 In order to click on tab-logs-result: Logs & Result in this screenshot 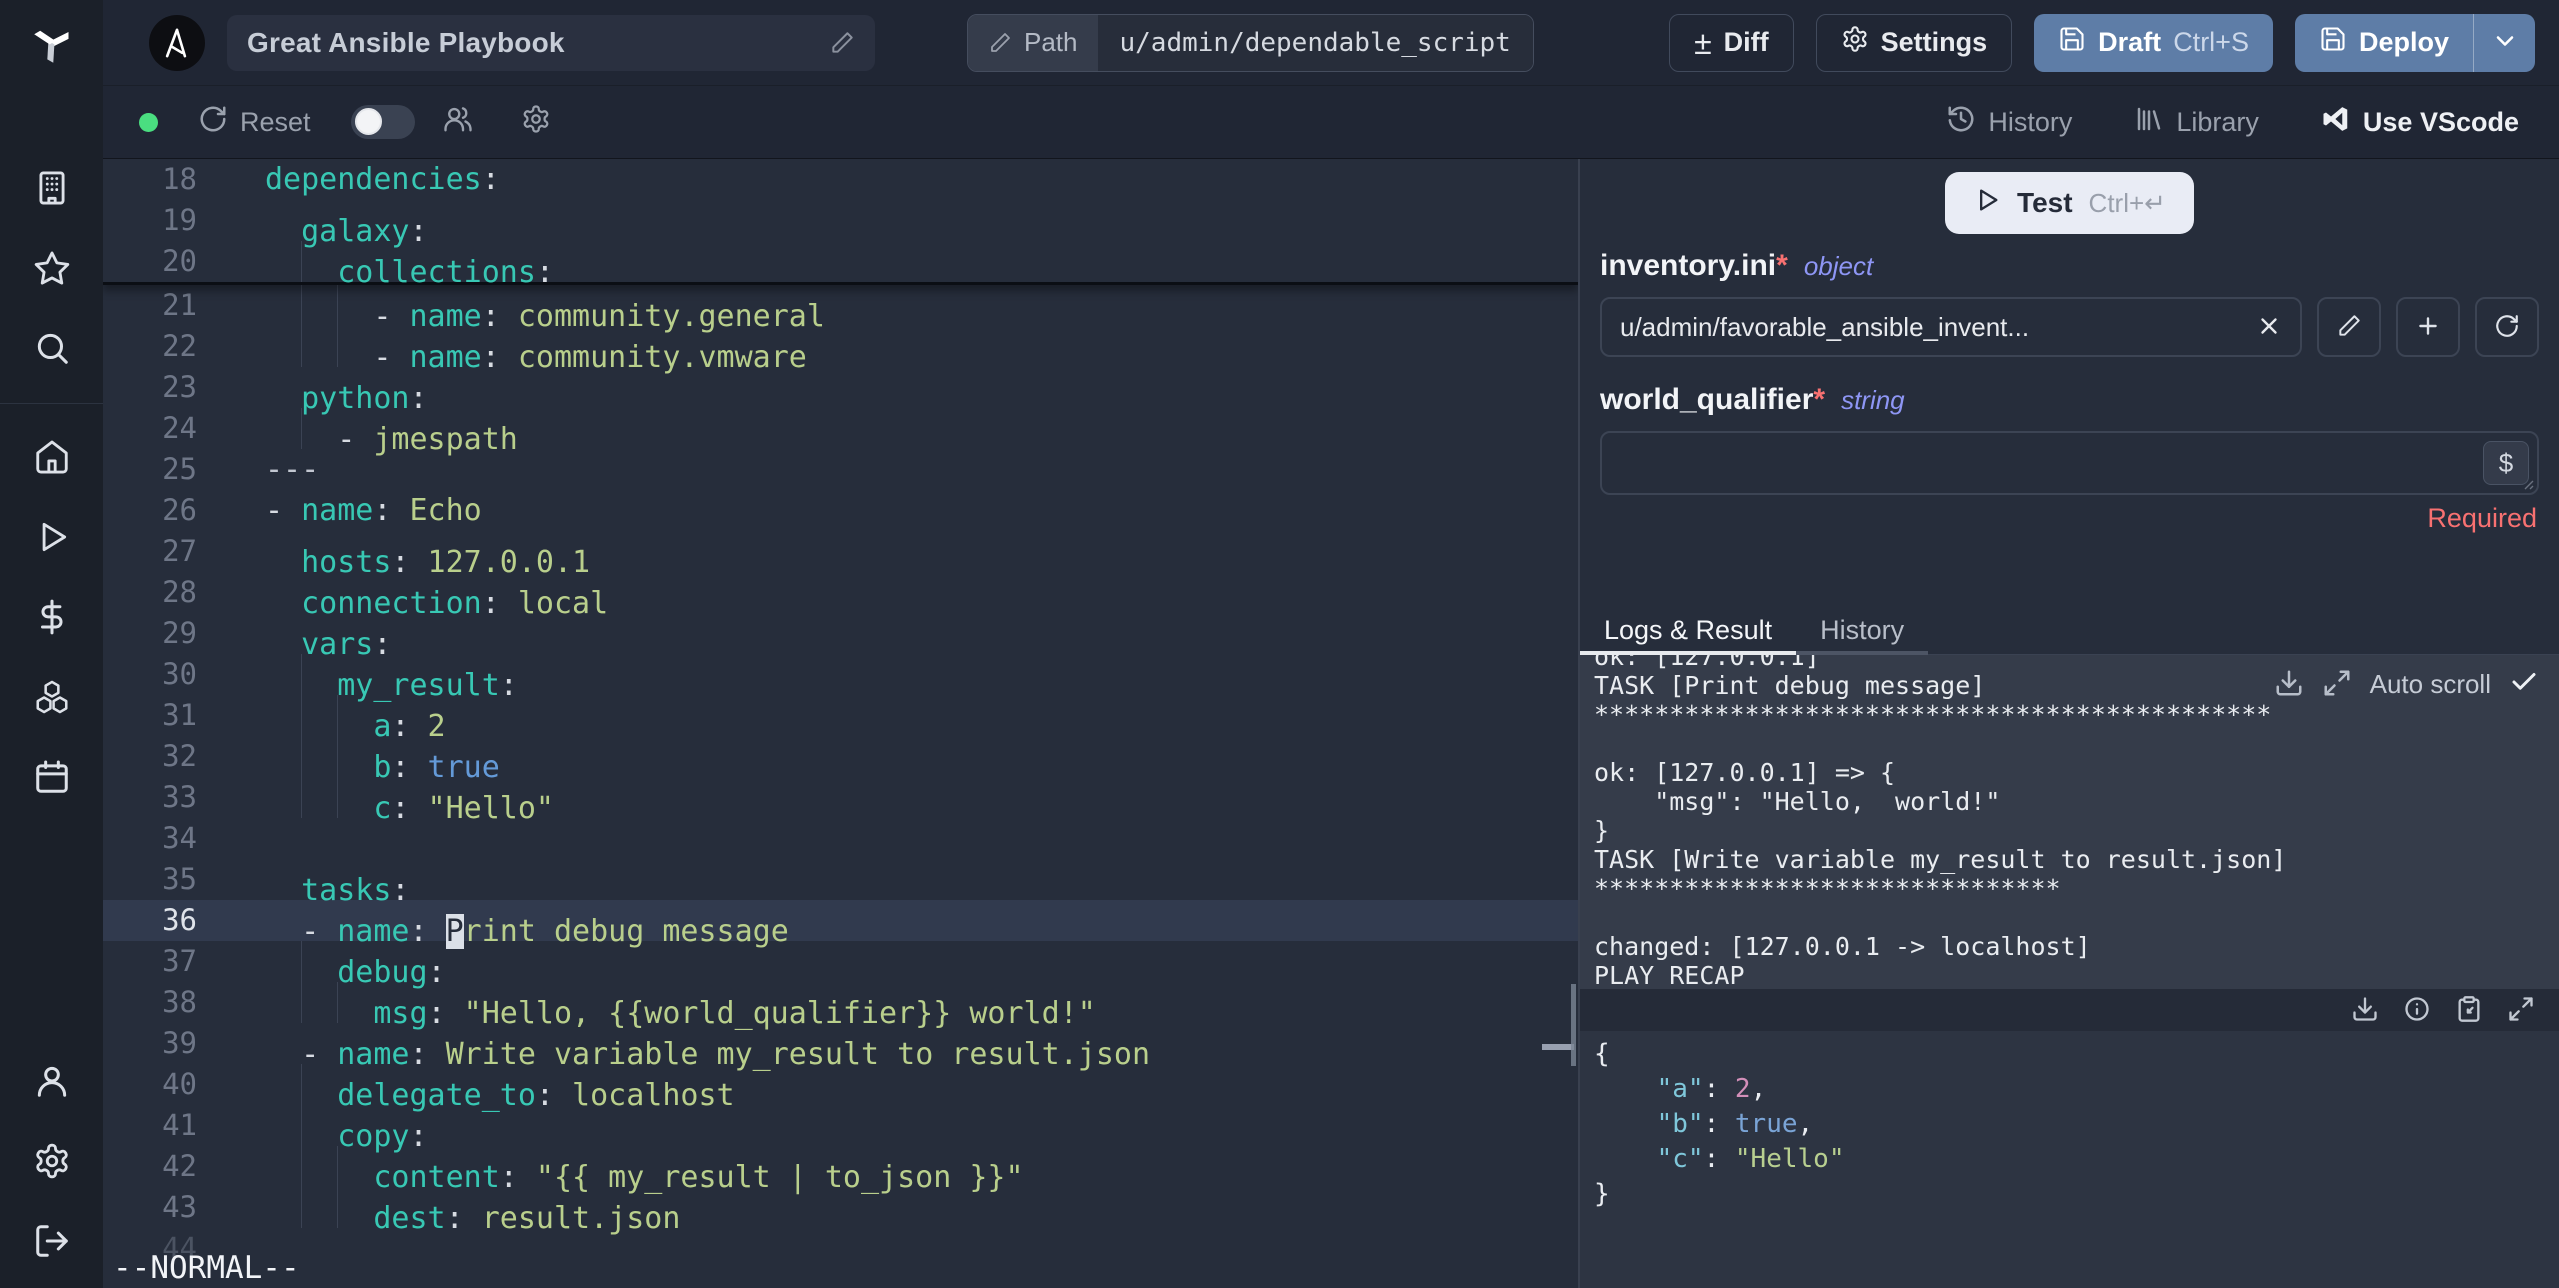, I will do `click(1688, 631)`.